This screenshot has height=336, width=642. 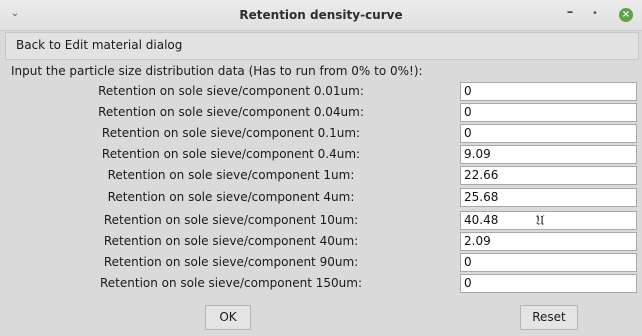 I want to click on title-bar: ⌄ Retention density-curve – • ×, so click(x=321, y=15).